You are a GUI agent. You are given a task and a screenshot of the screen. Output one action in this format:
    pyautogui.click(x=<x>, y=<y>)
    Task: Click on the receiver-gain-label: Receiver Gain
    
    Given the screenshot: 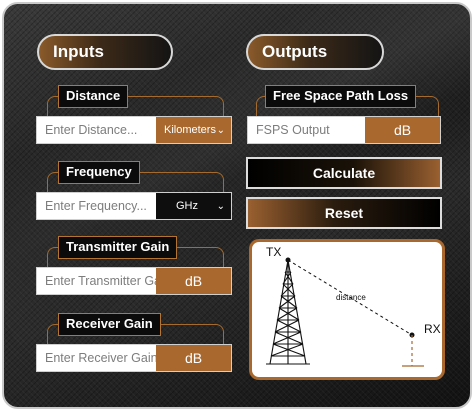 What is the action you would take?
    pyautogui.click(x=109, y=324)
    